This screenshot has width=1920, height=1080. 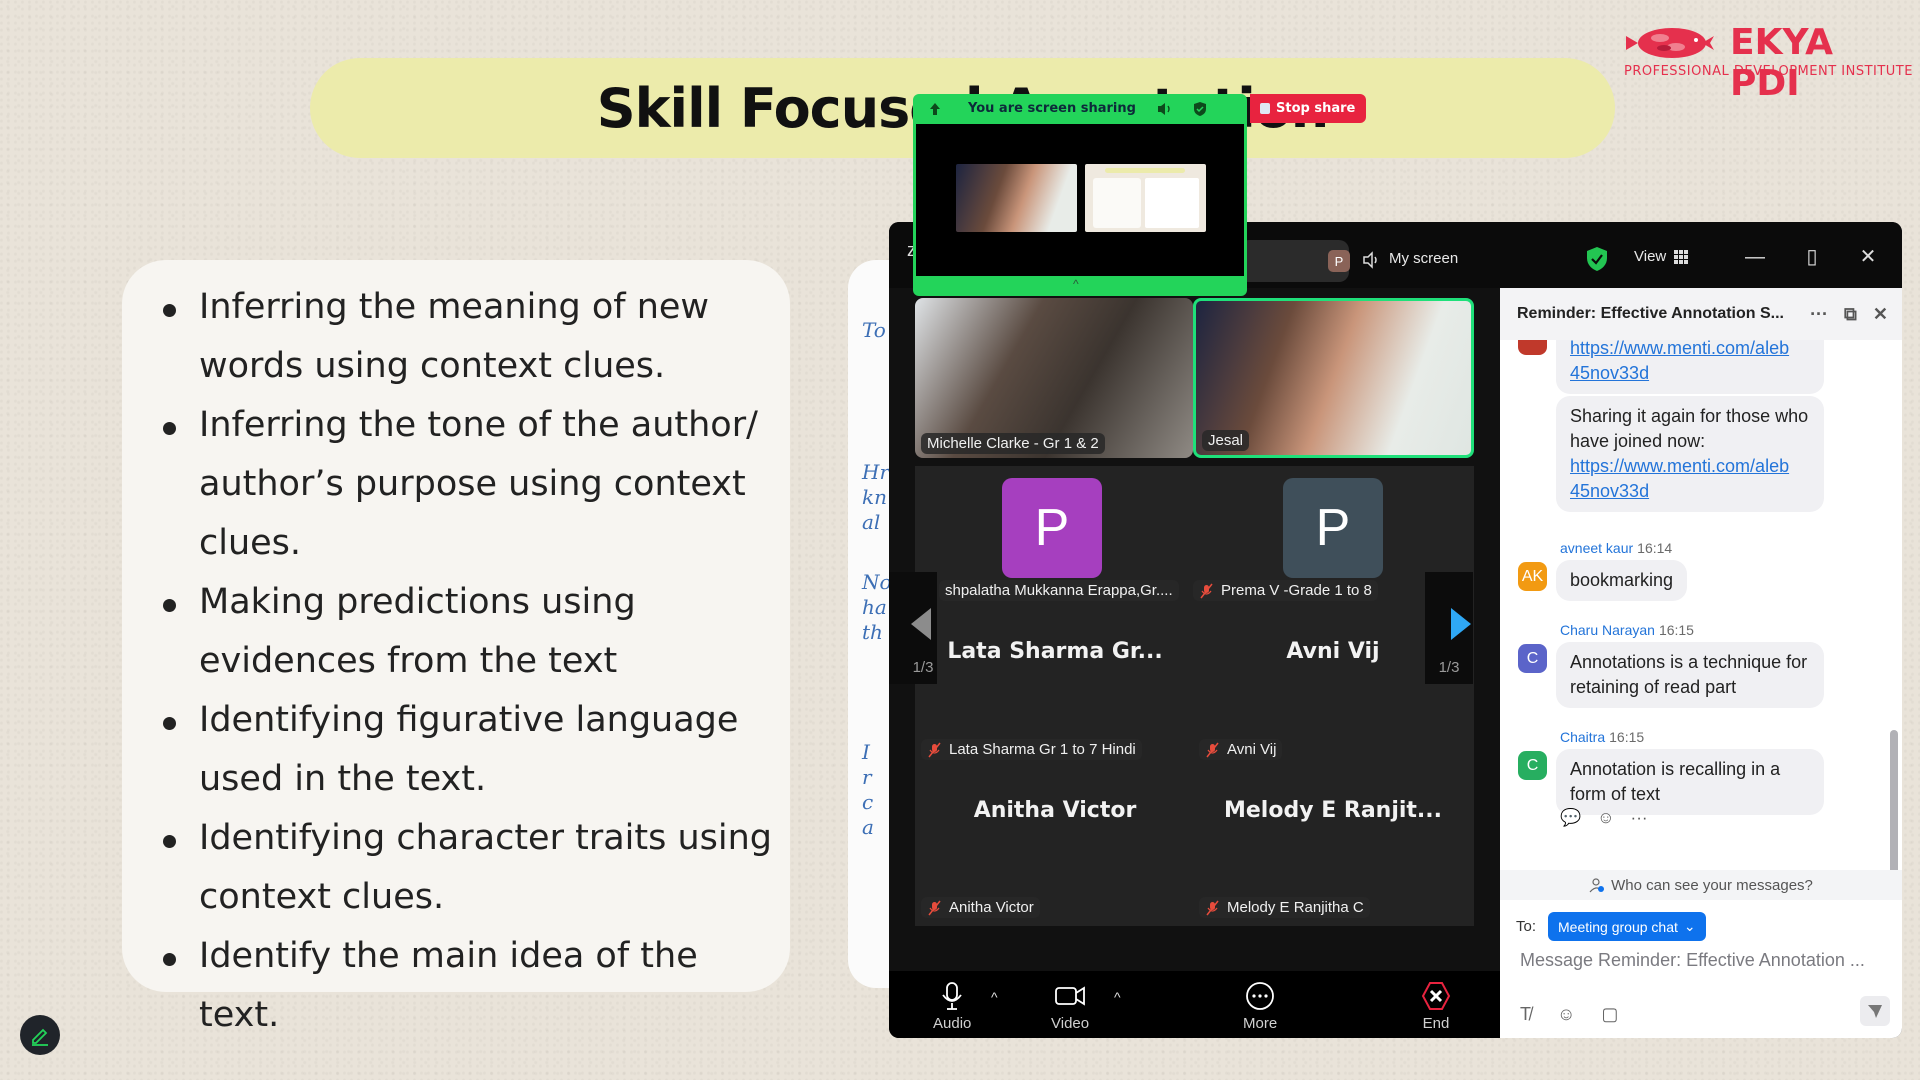 What do you see at coordinates (1080, 200) in the screenshot?
I see `share-preview-area` at bounding box center [1080, 200].